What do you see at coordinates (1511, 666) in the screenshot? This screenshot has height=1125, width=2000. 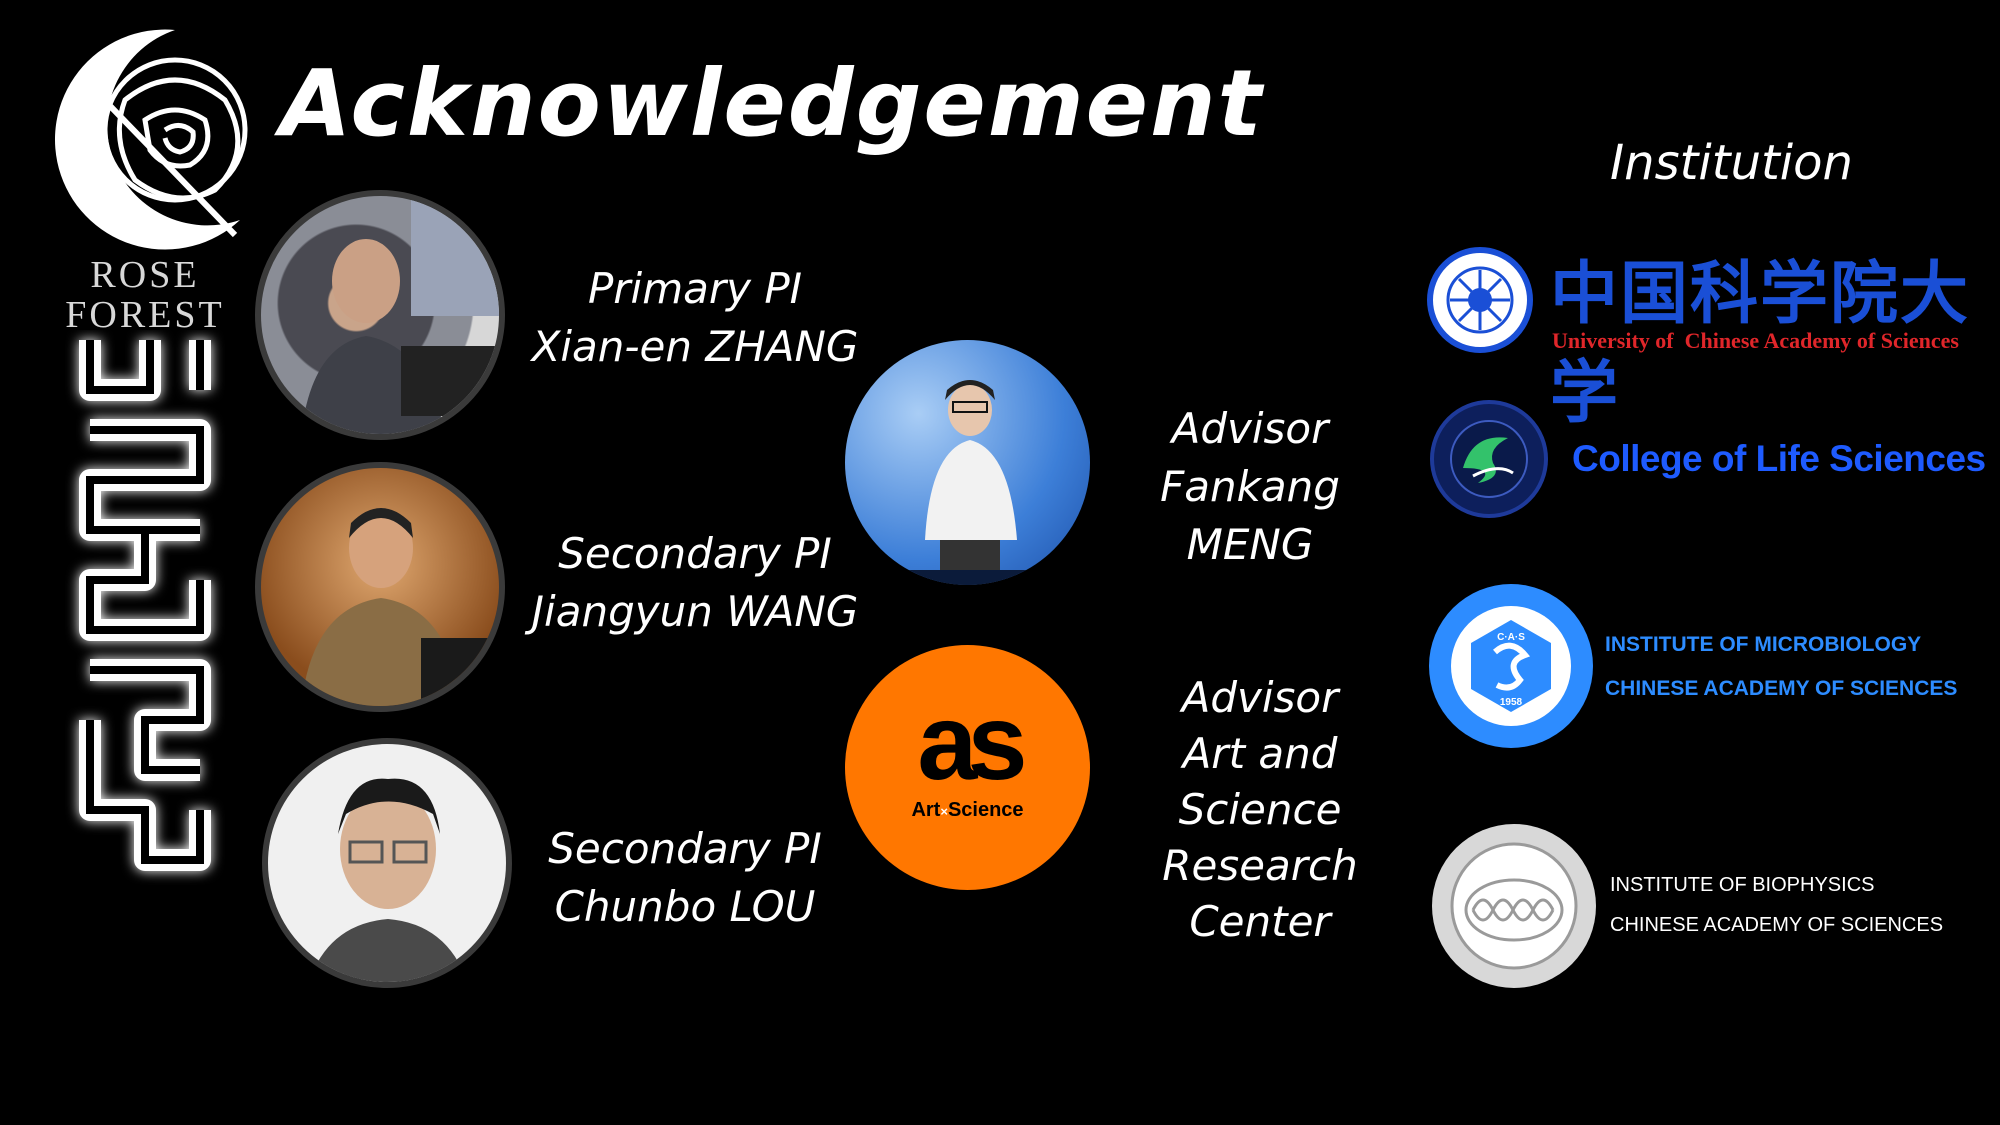 I see `im-seal-icon: C·A·S 1958` at bounding box center [1511, 666].